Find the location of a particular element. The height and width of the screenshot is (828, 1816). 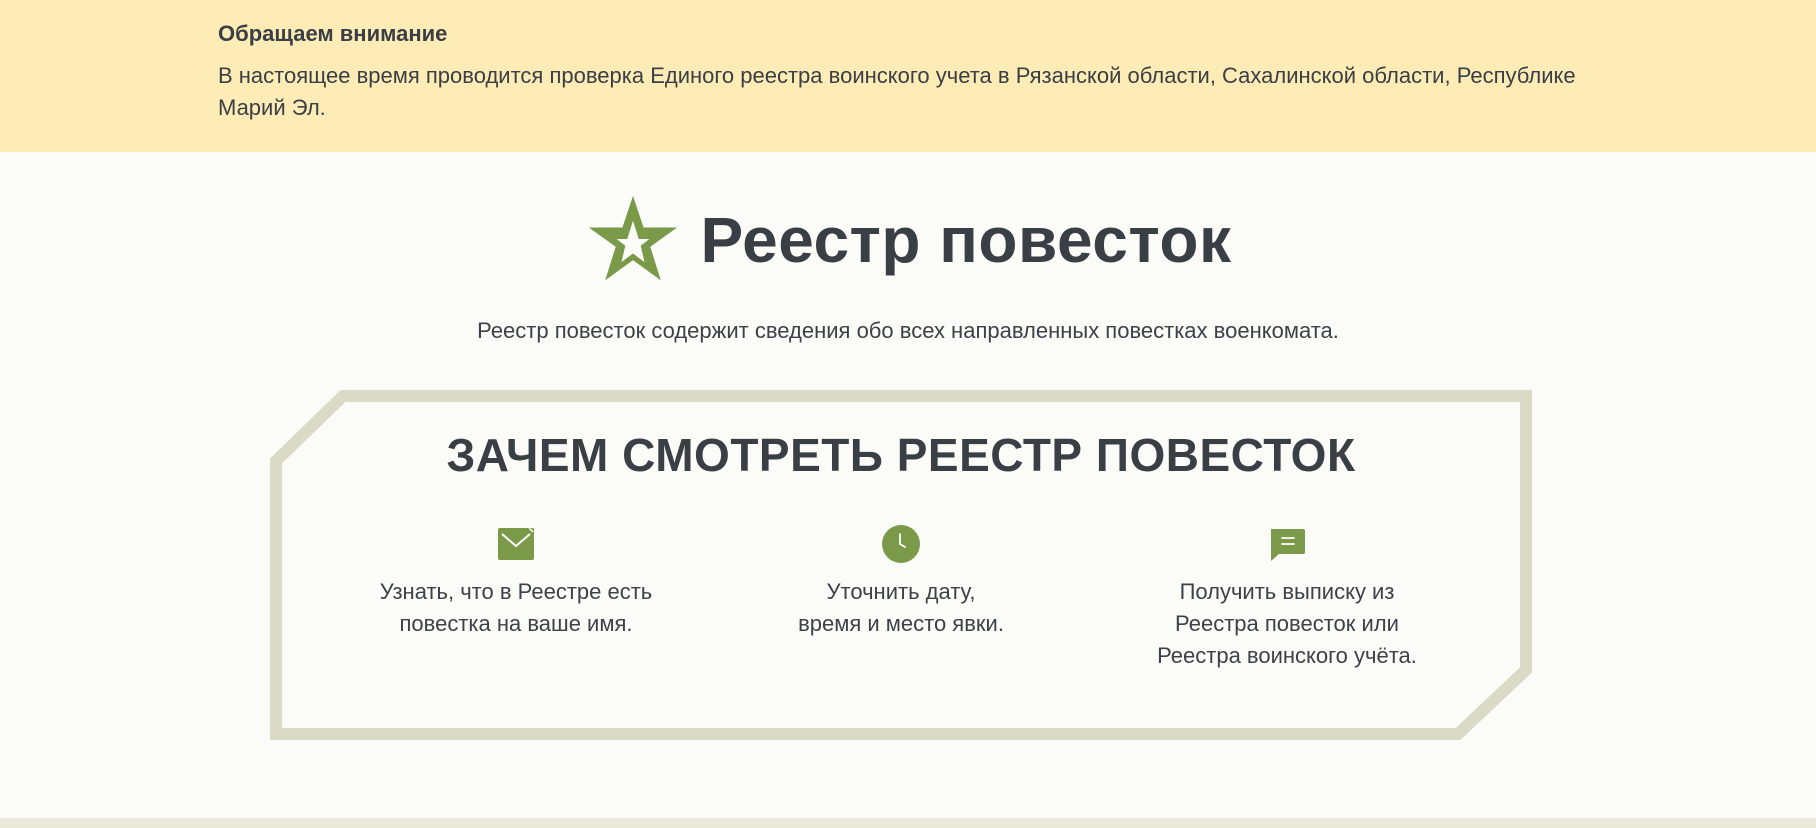

feature-item-date-check: Уточнить дату, время и место явки. is located at coordinates (901, 582).